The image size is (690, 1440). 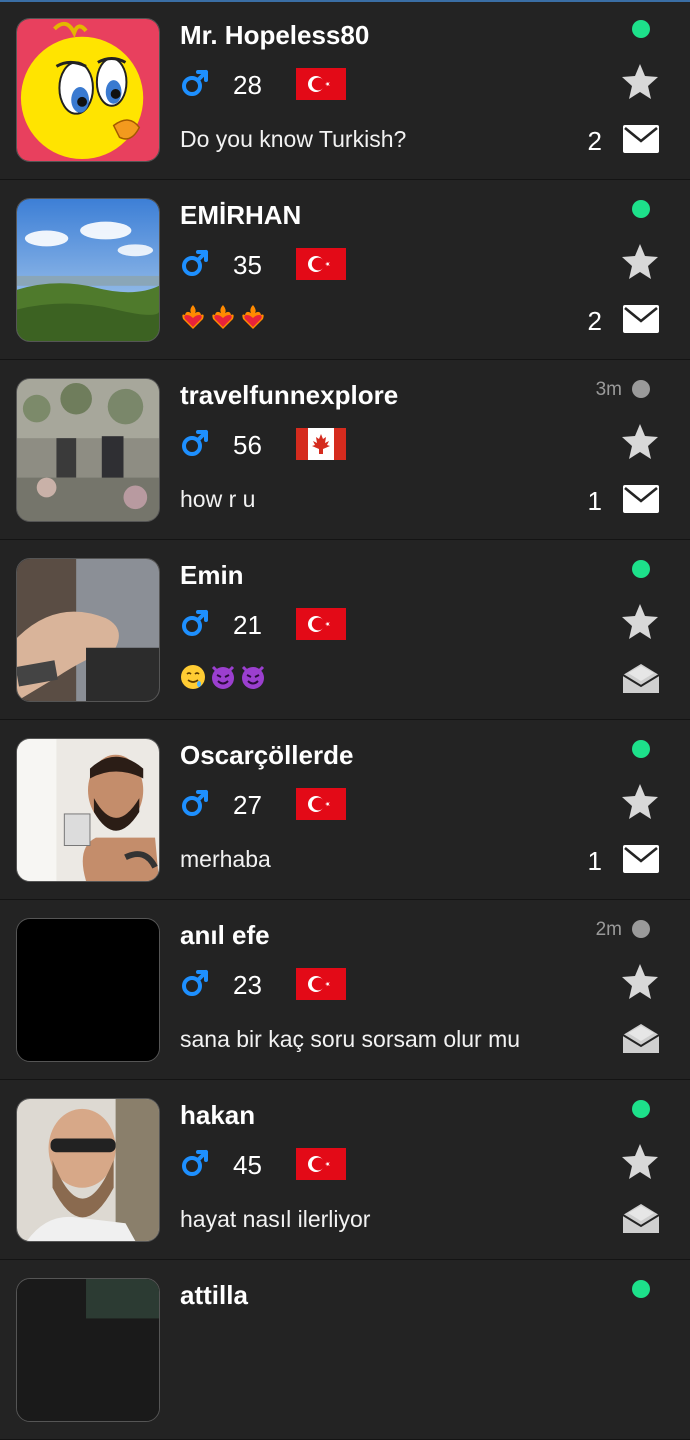 What do you see at coordinates (247, 1165) in the screenshot?
I see `age: 45` at bounding box center [247, 1165].